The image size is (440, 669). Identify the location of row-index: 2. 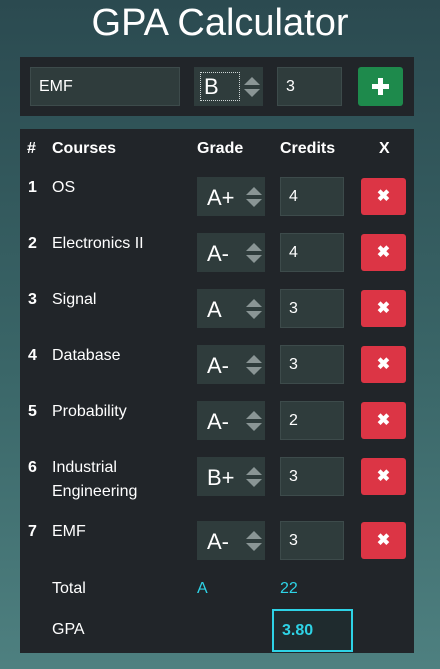
(32, 243).